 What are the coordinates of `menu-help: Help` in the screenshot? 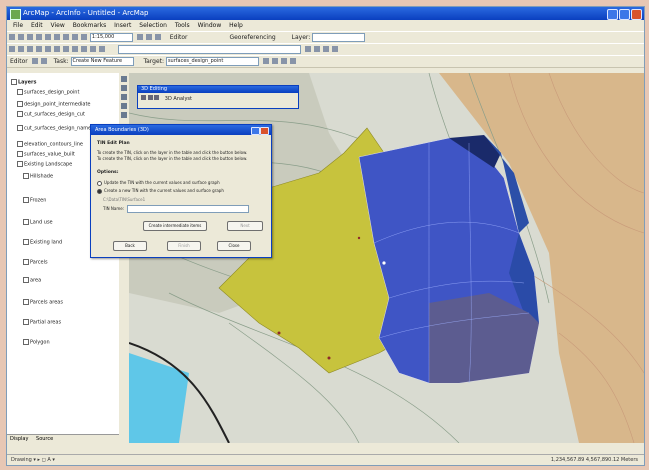 It's located at (236, 25).